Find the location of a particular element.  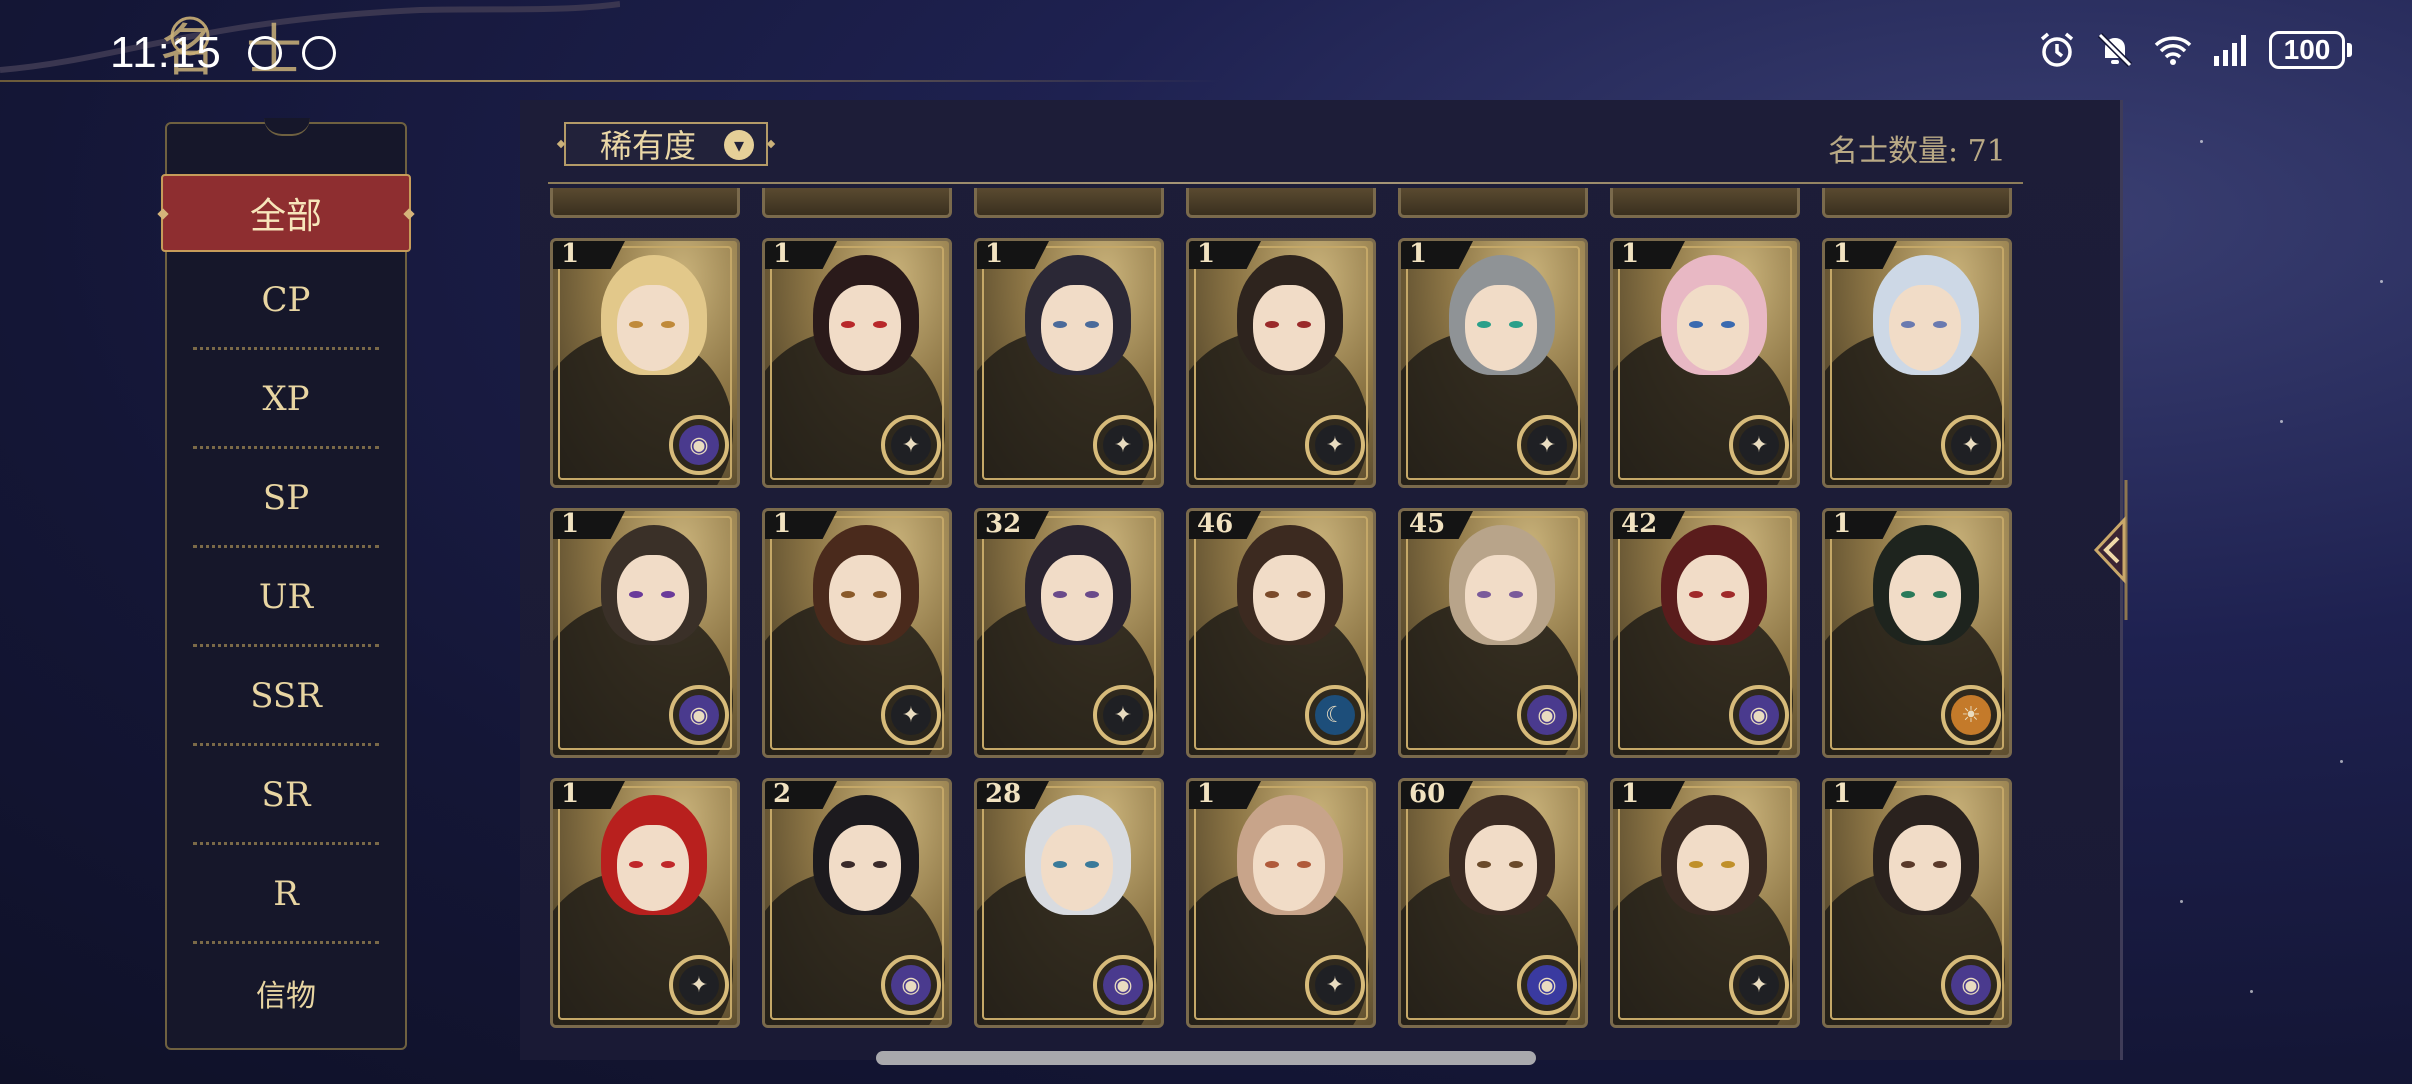

sidebar-item-ssr: SSR is located at coordinates (286, 697).